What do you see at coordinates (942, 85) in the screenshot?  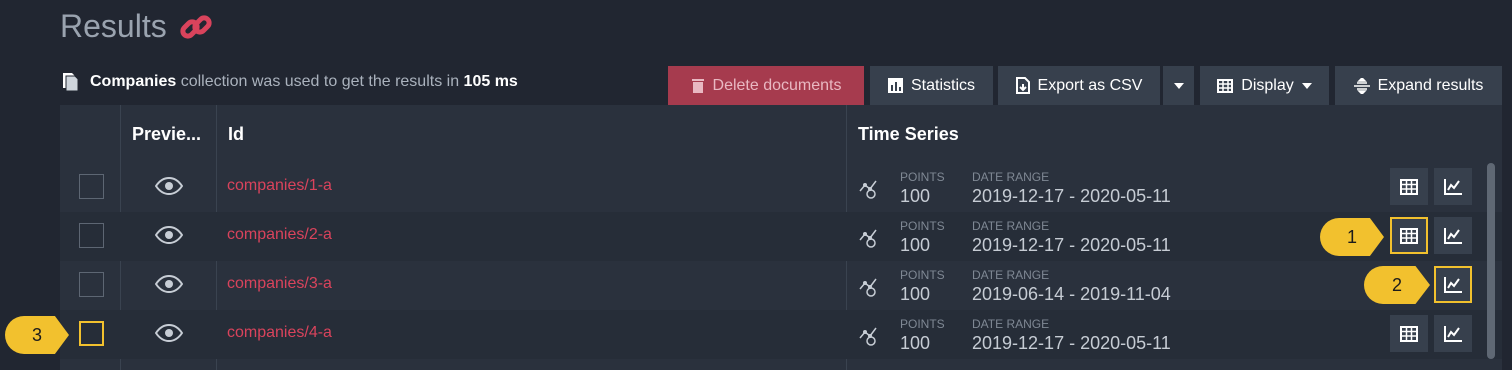 I see `statistics-label: Statistics` at bounding box center [942, 85].